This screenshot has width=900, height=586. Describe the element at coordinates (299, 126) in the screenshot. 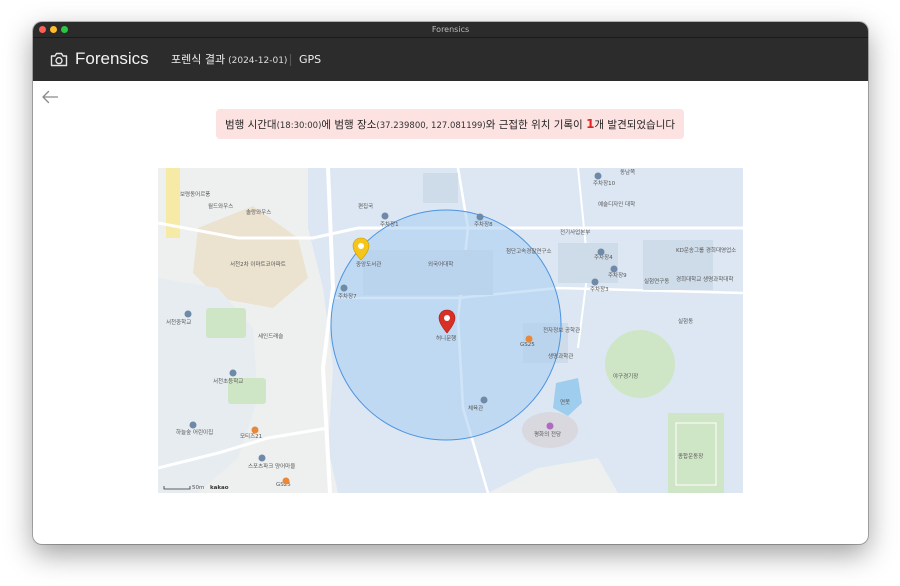

I see `banner-time-range: (18:30:00)` at that location.